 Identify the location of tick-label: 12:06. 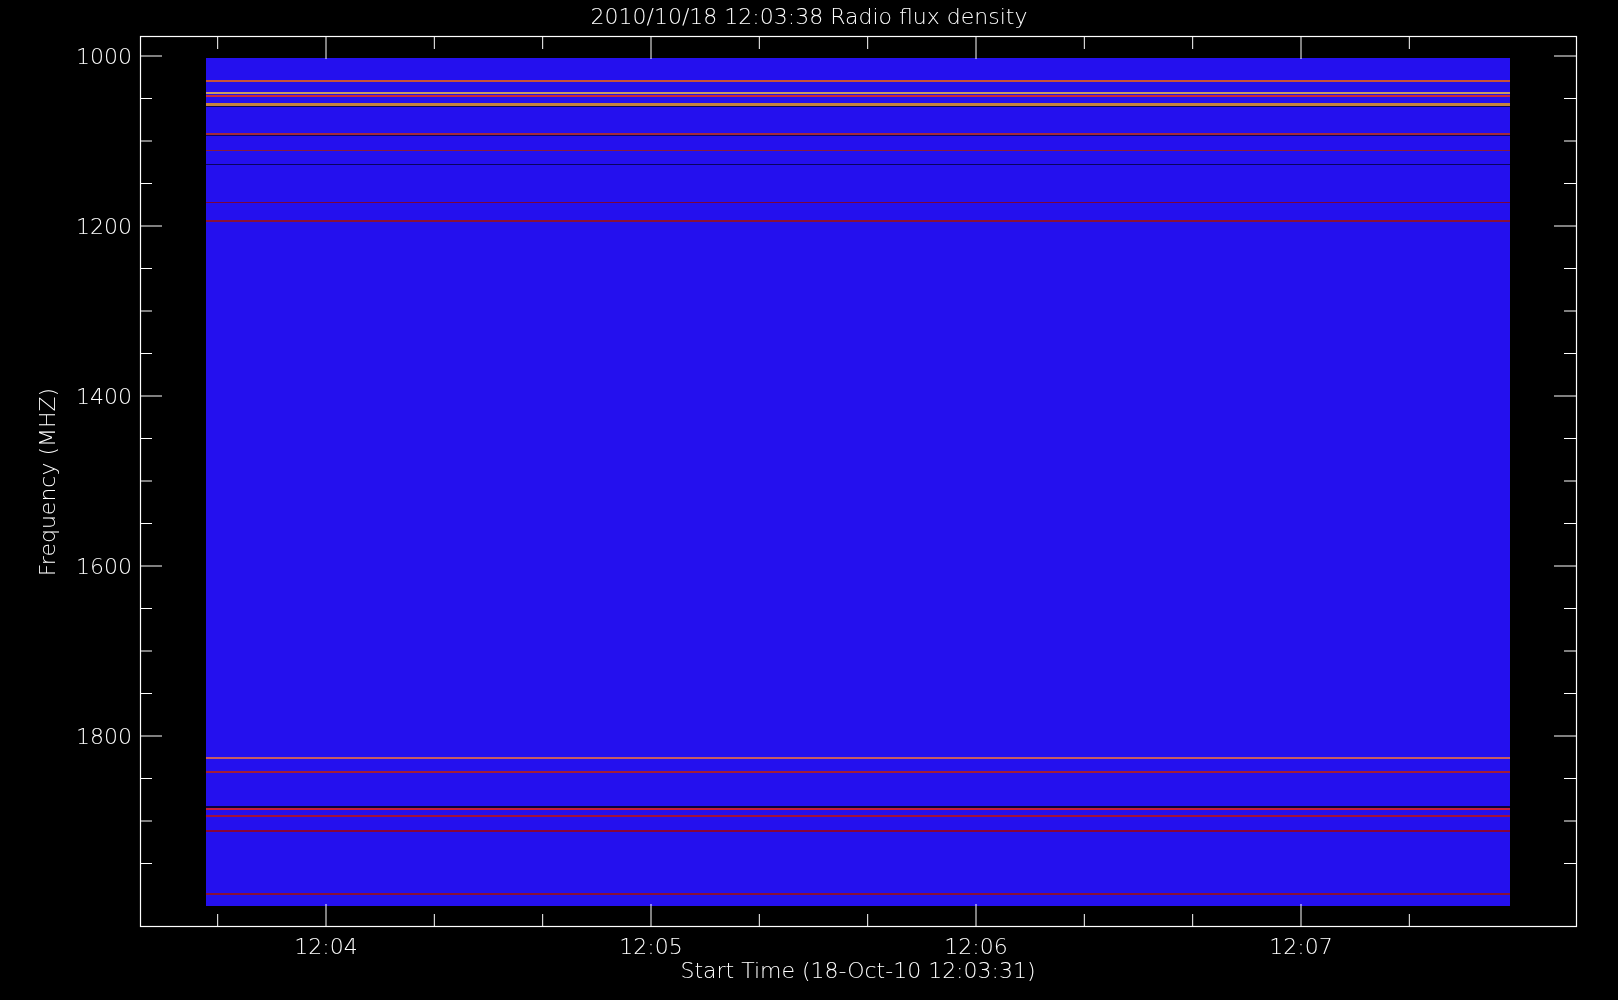
(976, 946).